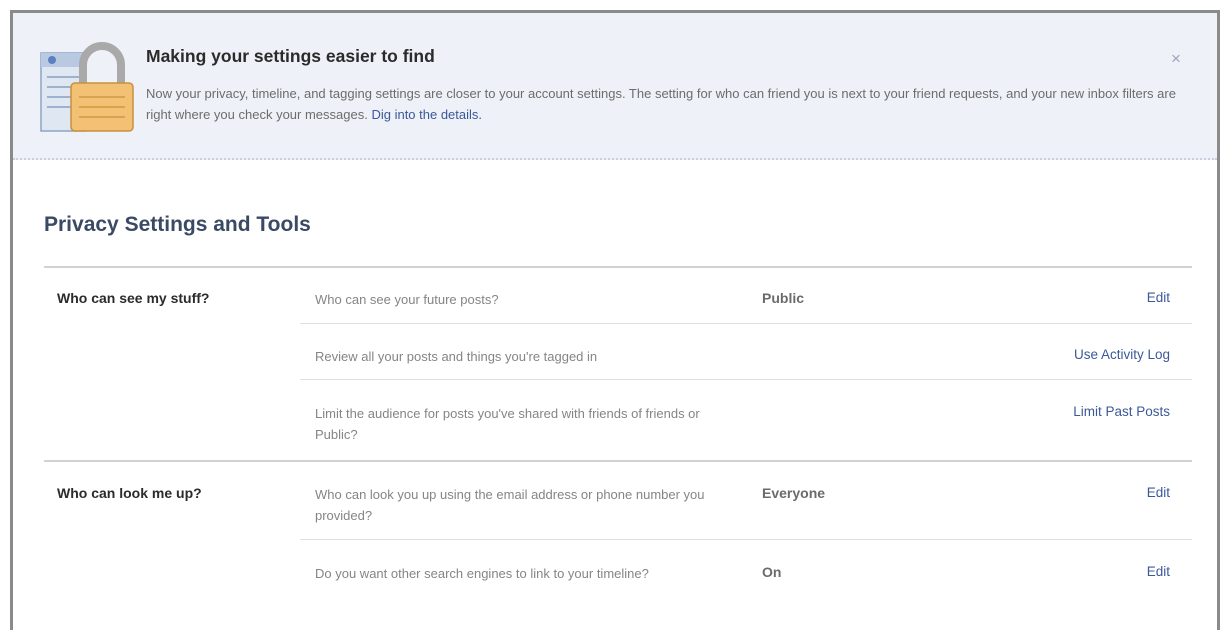 Image resolution: width=1225 pixels, height=630 pixels. Describe the element at coordinates (783, 298) in the screenshot. I see `value-future-posts: Public` at that location.